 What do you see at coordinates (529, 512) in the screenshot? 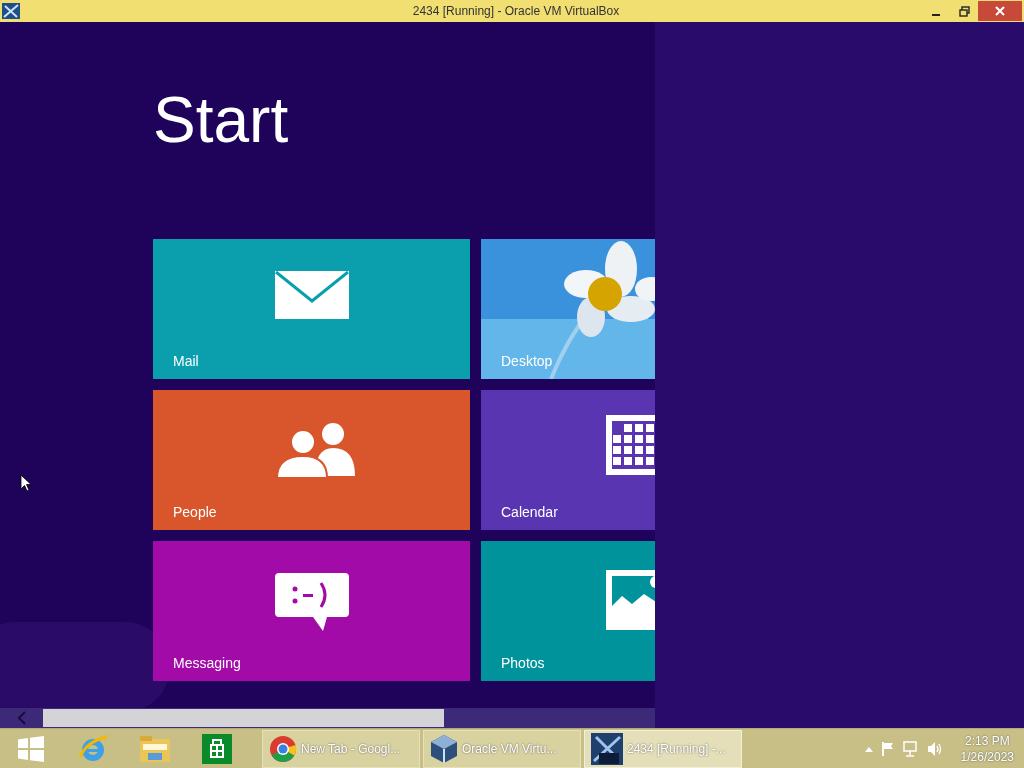
I see `tile-label: Calendar` at bounding box center [529, 512].